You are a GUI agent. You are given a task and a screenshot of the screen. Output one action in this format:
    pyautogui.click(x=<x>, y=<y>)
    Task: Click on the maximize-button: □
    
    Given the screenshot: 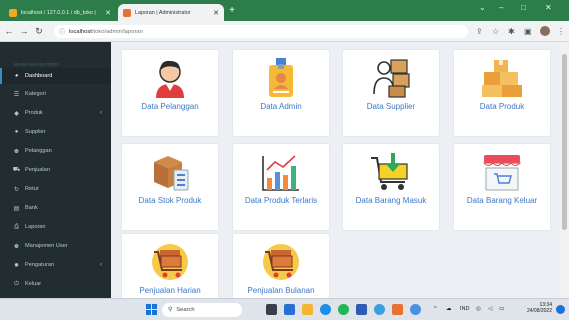 What is the action you would take?
    pyautogui.click(x=523, y=7)
    